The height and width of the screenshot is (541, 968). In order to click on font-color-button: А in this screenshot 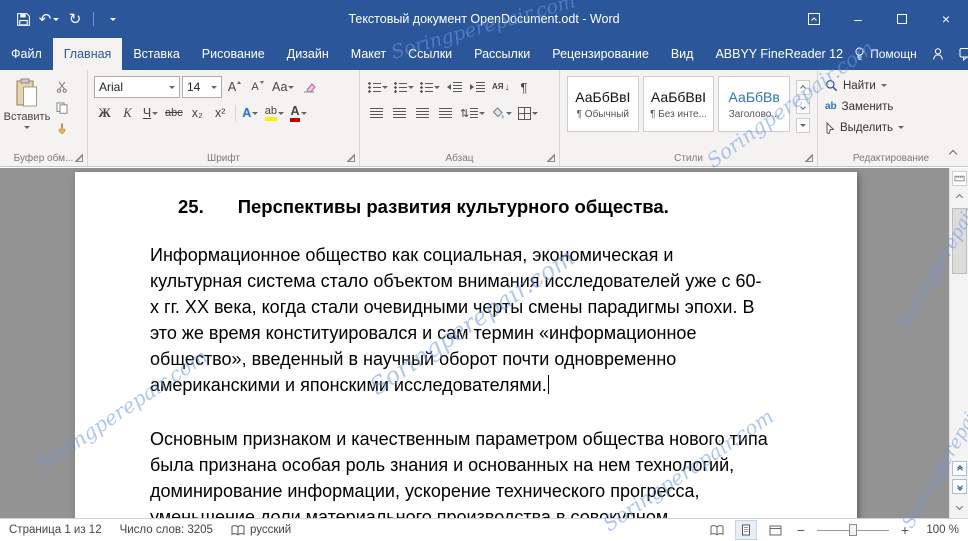, I will do `click(298, 113)`.